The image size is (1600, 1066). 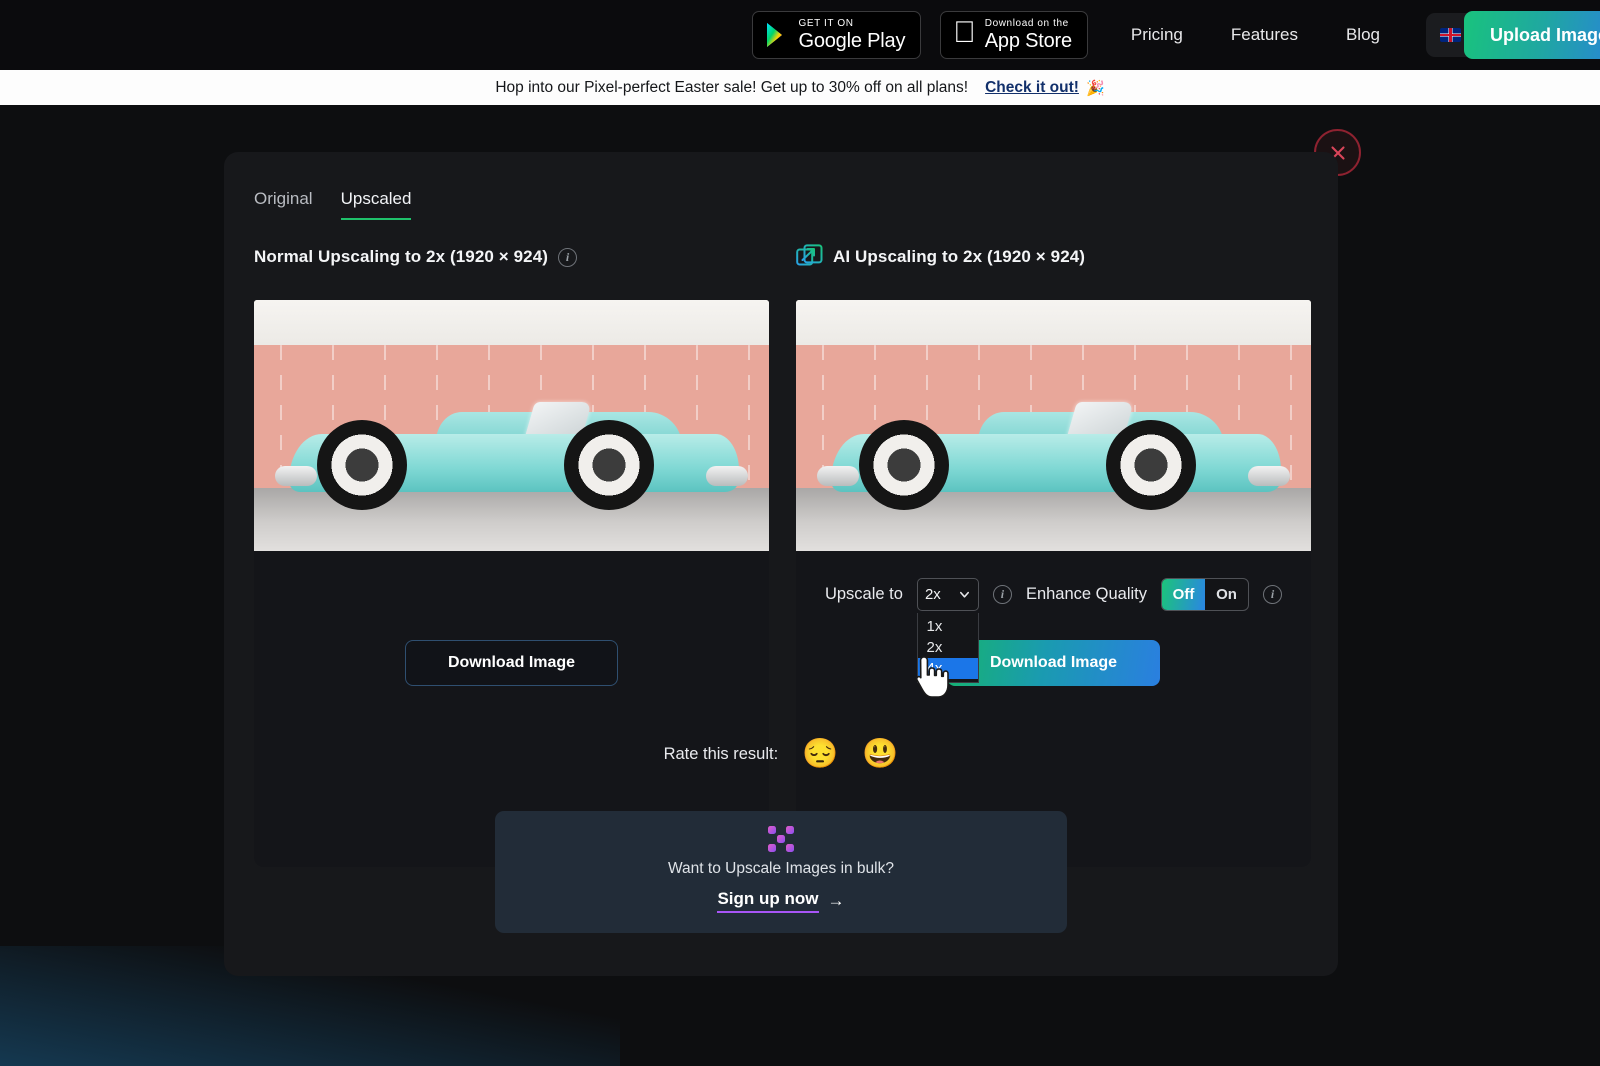 What do you see at coordinates (948, 626) in the screenshot?
I see `upscale-option-1x: 1x` at bounding box center [948, 626].